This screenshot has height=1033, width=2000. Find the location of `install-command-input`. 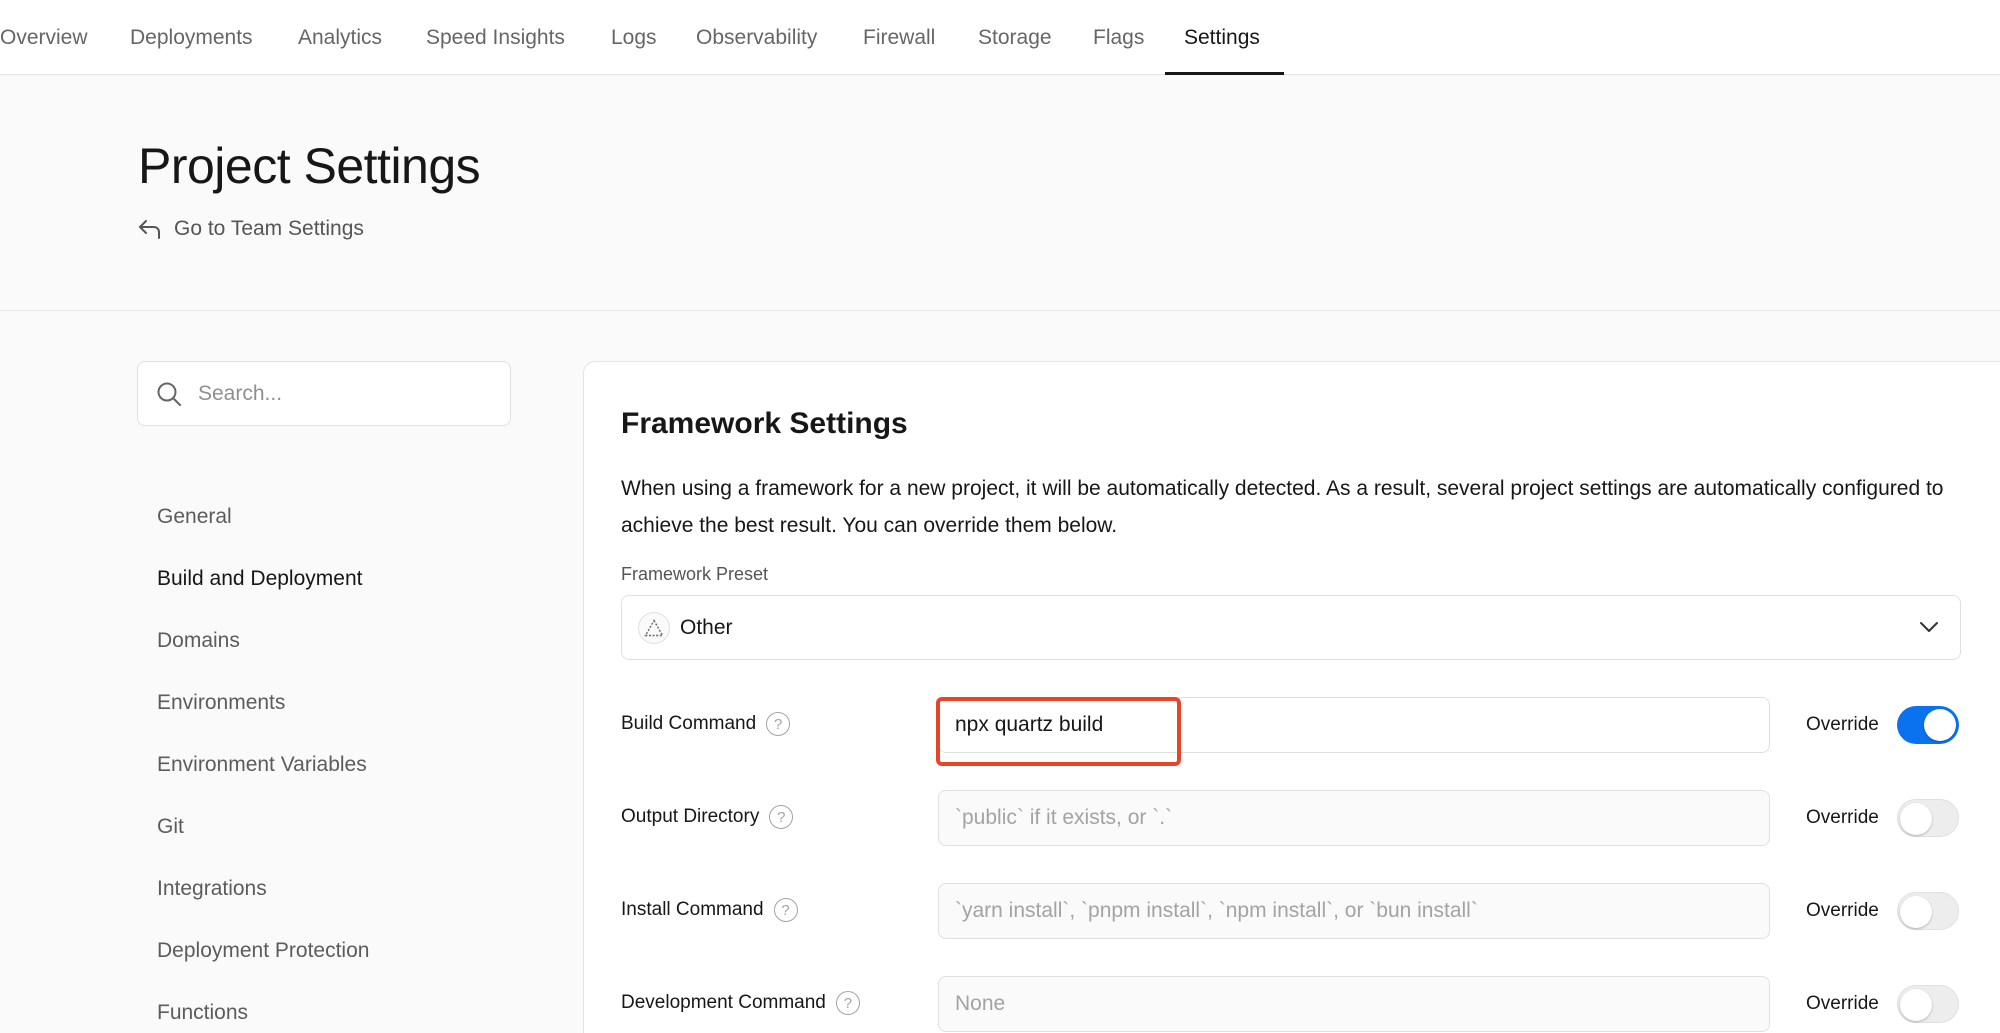

install-command-input is located at coordinates (1354, 911).